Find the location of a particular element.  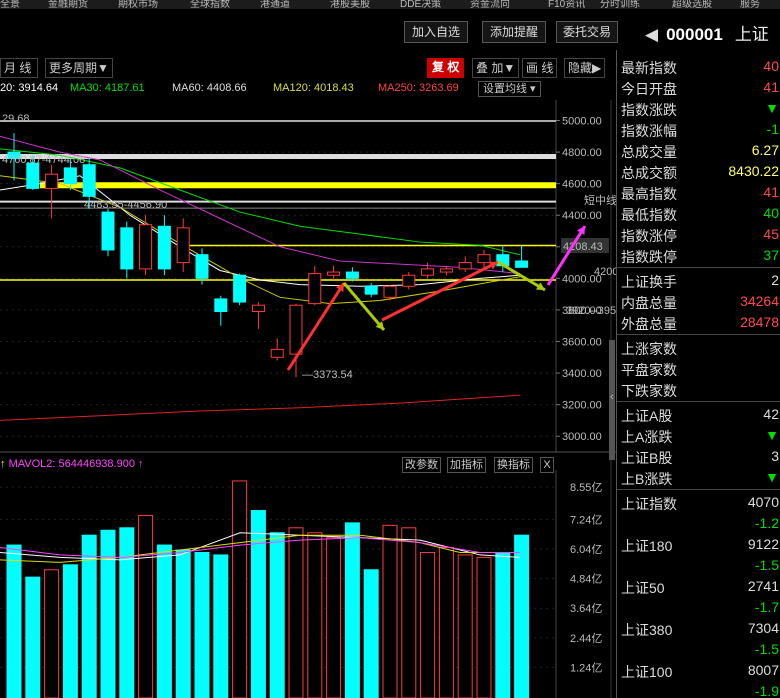

volume-tick-label: 3.64亿 is located at coordinates (586, 608).